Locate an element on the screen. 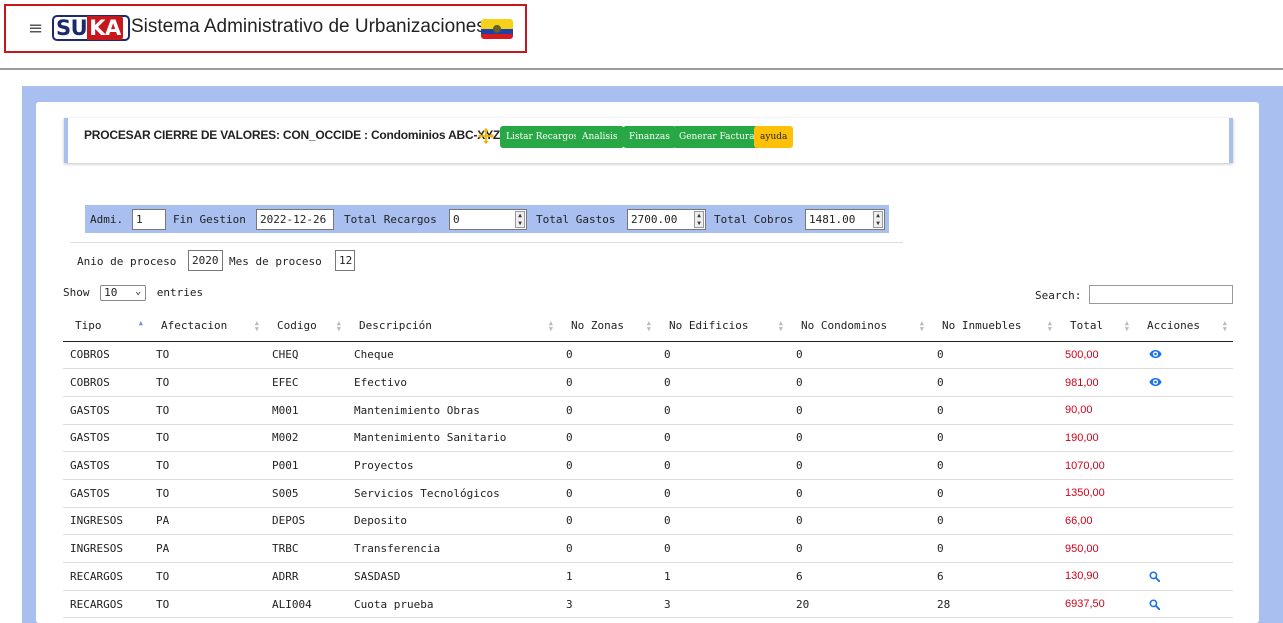  cell-codigo: TRBC is located at coordinates (306, 548).